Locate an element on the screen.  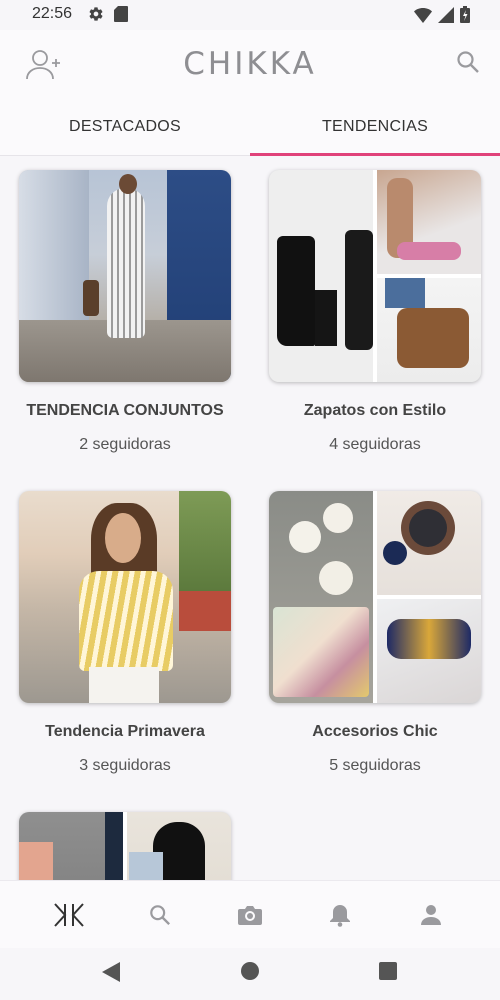
bell-icon is located at coordinates (340, 915).